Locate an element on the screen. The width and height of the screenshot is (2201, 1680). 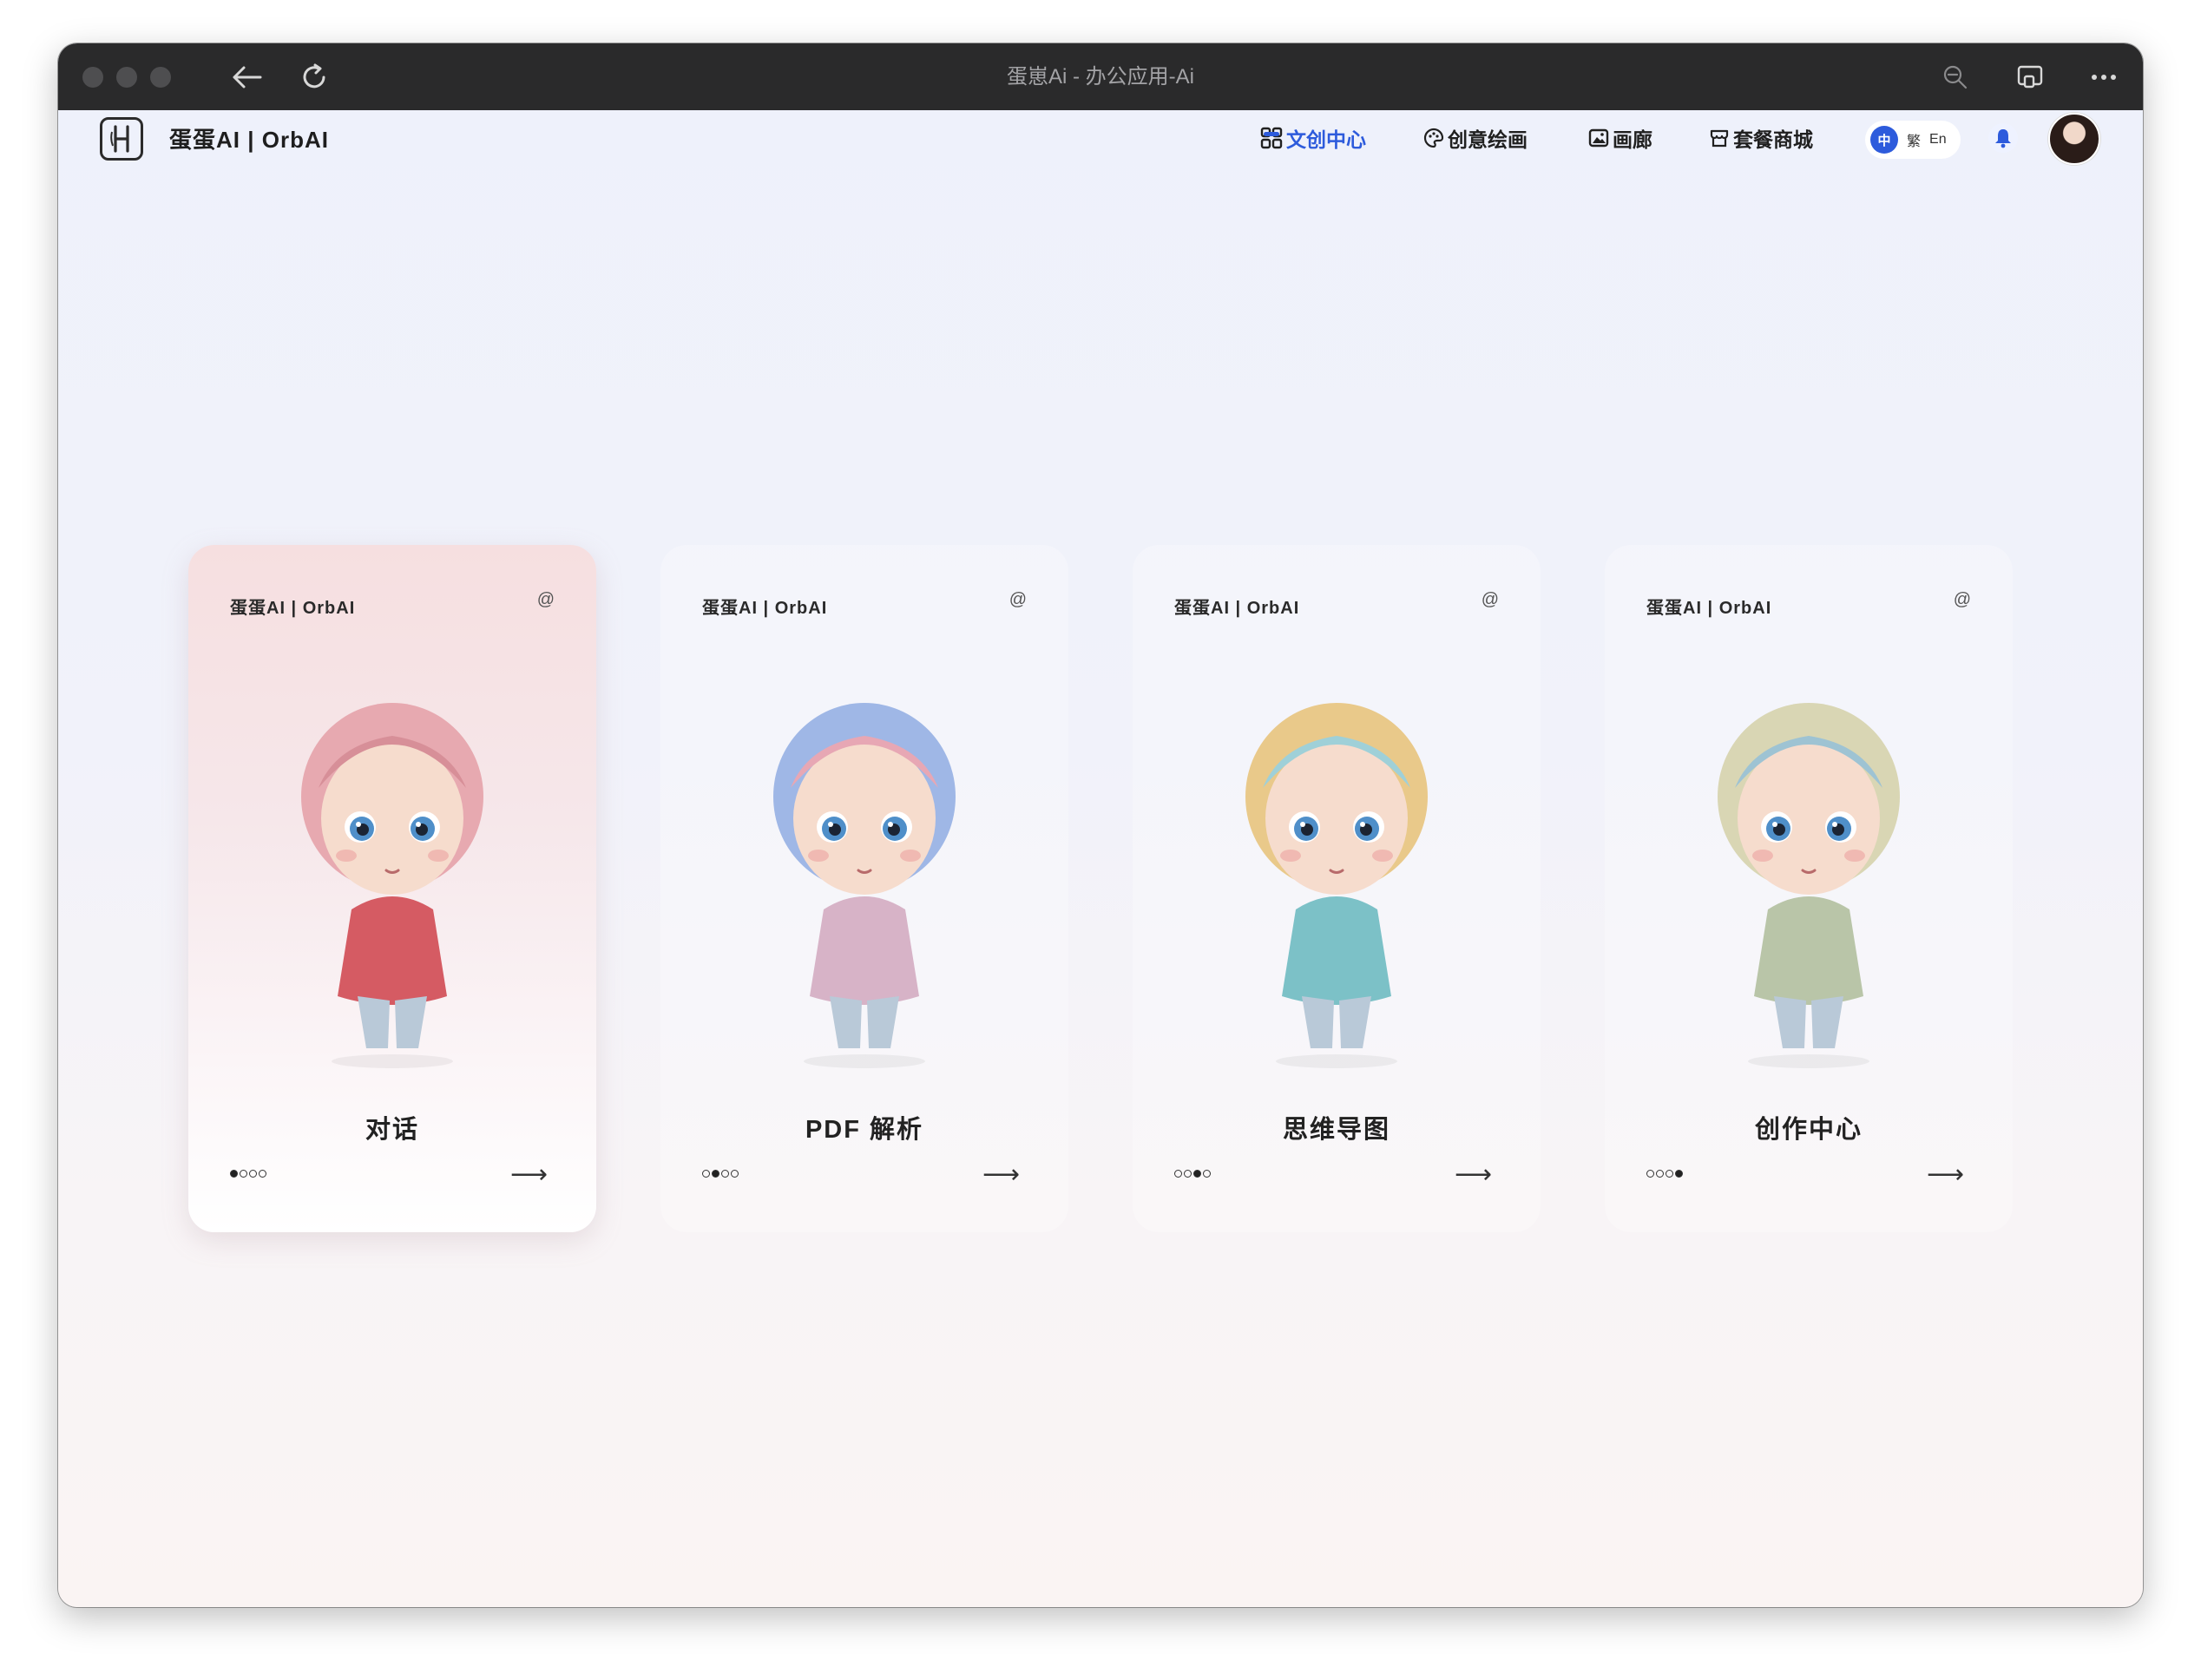
cast-icon is located at coordinates (2030, 77).